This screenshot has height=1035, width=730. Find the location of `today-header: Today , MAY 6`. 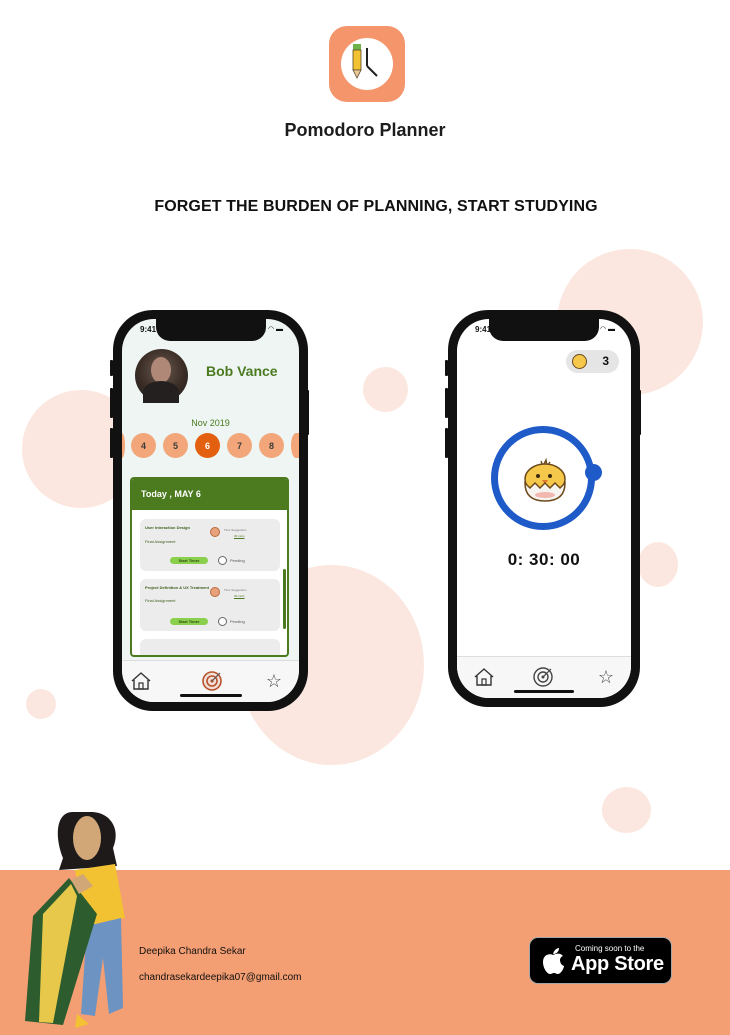

today-header: Today , MAY 6 is located at coordinates (209, 494).